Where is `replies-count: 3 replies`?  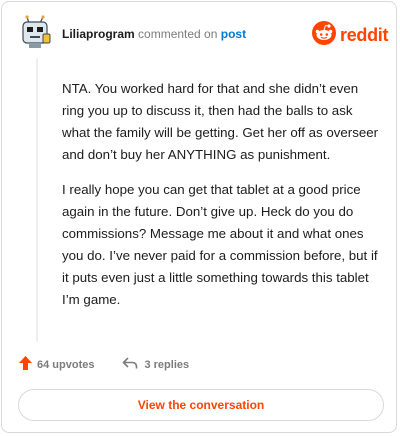
replies-count: 3 replies is located at coordinates (167, 364).